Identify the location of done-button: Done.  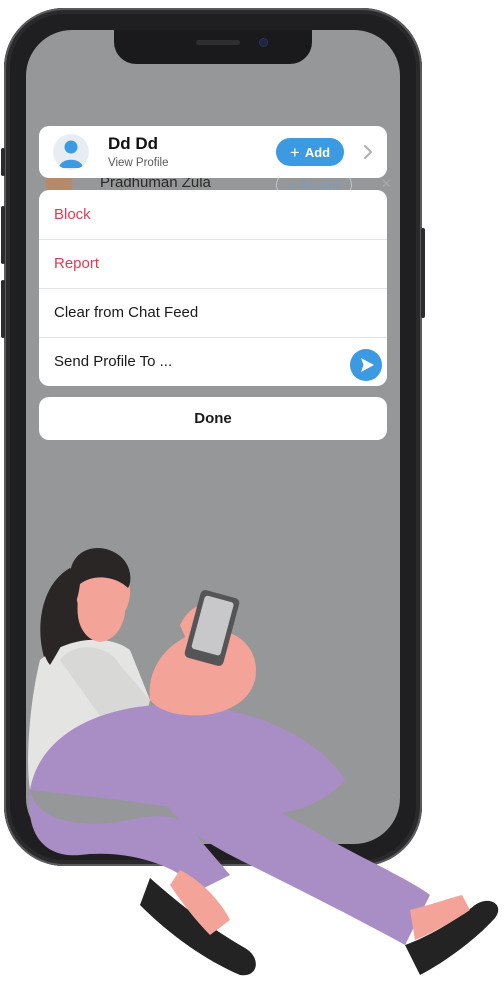
(213, 418).